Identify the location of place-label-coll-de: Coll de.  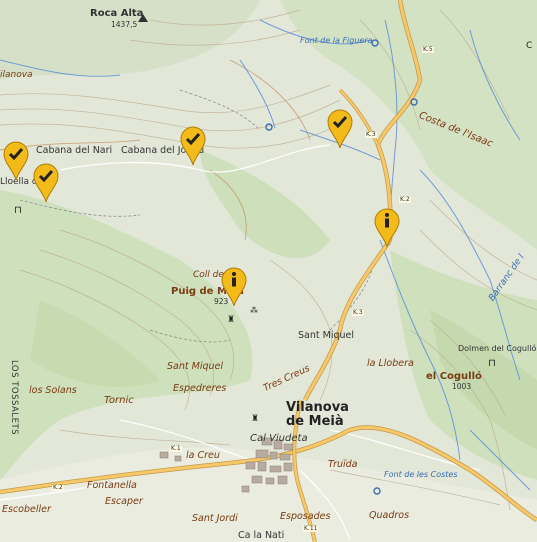
(208, 275).